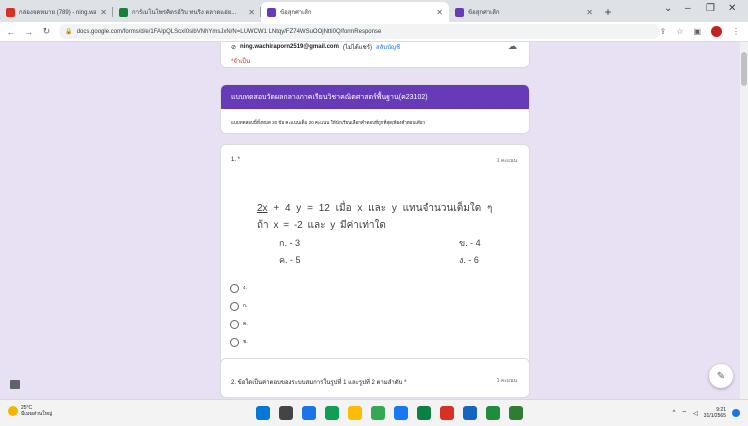 This screenshot has width=748, height=426. What do you see at coordinates (236, 160) in the screenshot?
I see `question-number: 1. *` at bounding box center [236, 160].